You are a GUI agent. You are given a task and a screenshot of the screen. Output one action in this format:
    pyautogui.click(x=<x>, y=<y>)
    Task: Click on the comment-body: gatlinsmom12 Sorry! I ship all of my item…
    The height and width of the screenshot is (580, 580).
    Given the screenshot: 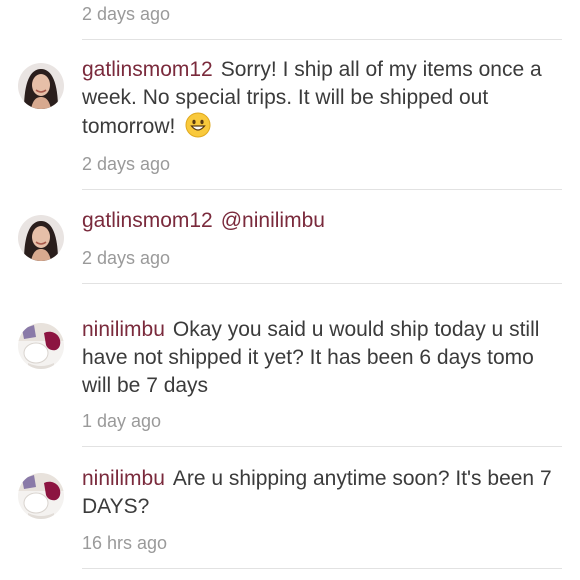 What is the action you would take?
    pyautogui.click(x=317, y=98)
    